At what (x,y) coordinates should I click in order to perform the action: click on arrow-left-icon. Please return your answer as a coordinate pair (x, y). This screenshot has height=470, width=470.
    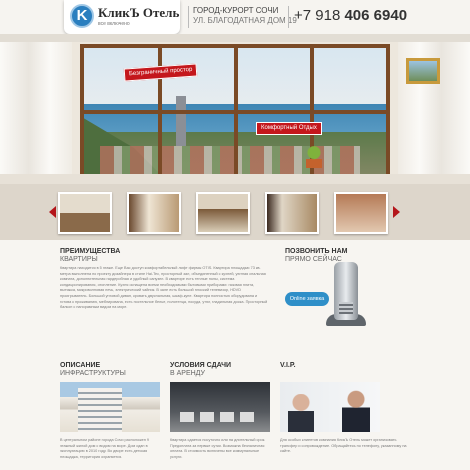
    Looking at the image, I should click on (52, 212).